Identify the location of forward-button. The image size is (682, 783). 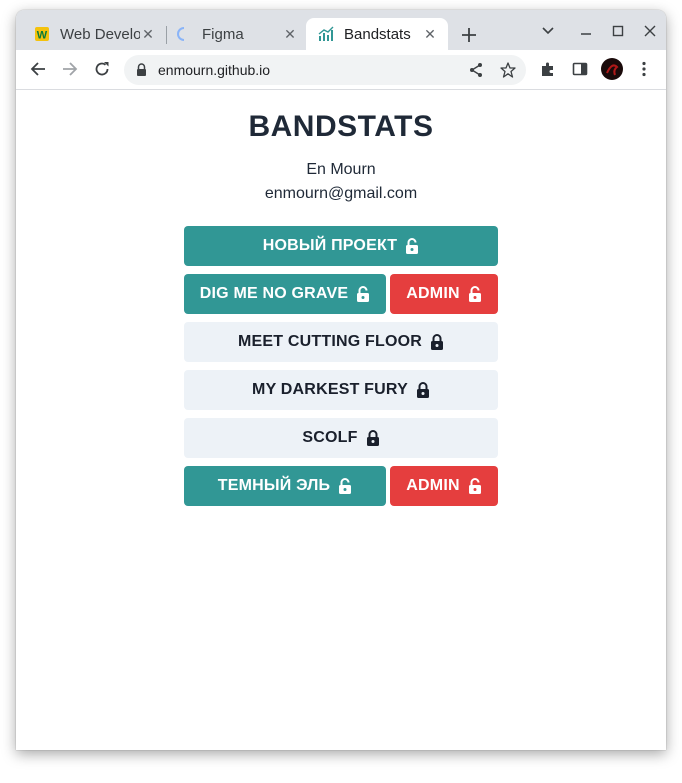
(70, 69).